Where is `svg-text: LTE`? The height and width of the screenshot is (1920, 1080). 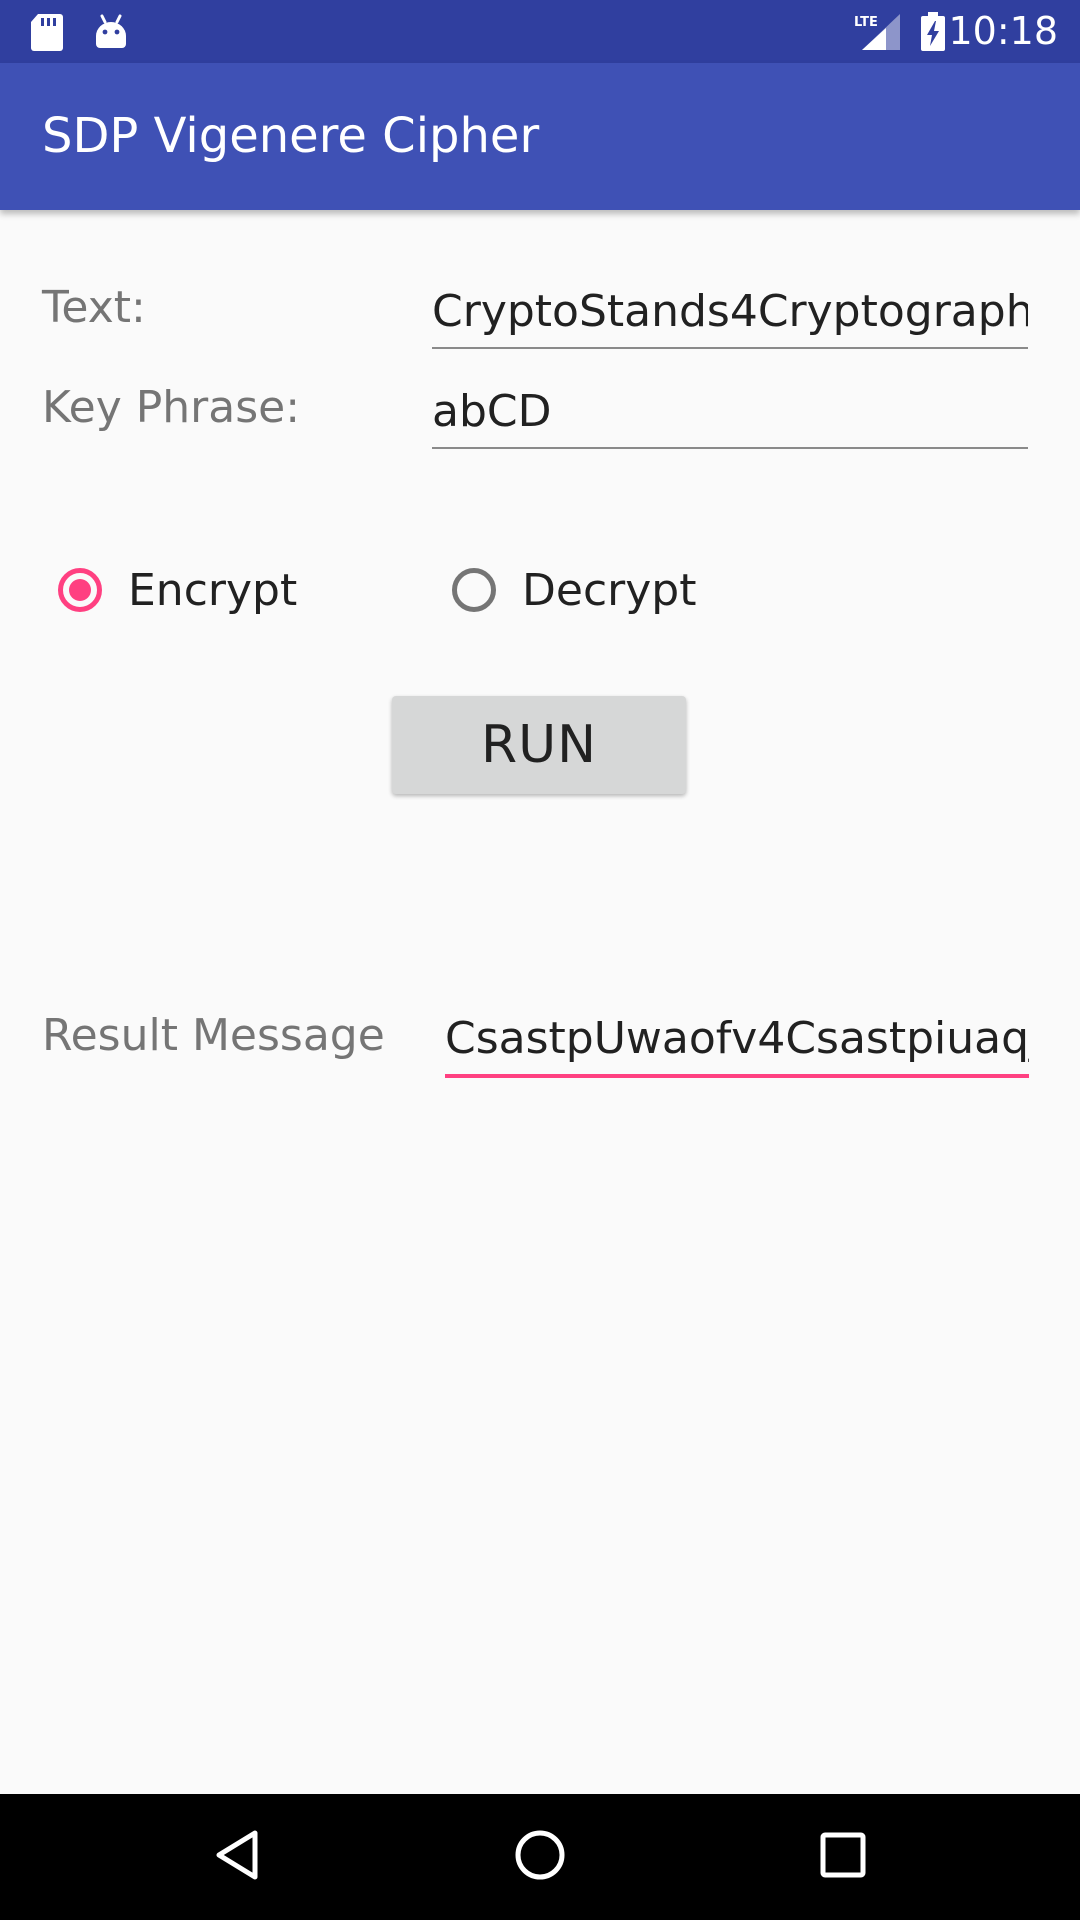 svg-text: LTE is located at coordinates (866, 22).